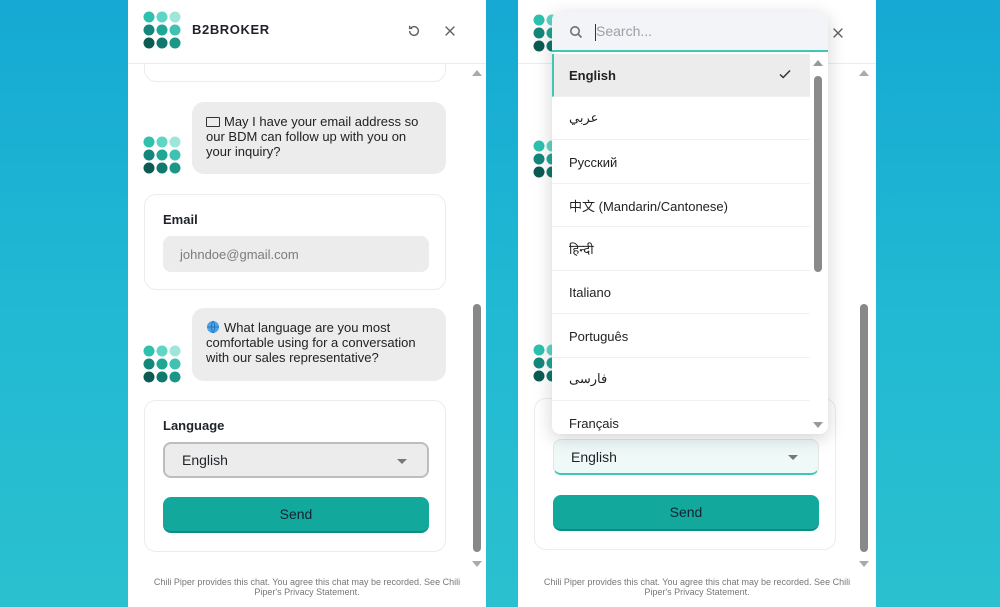 The height and width of the screenshot is (607, 1000). I want to click on previous-card, so click(295, 73).